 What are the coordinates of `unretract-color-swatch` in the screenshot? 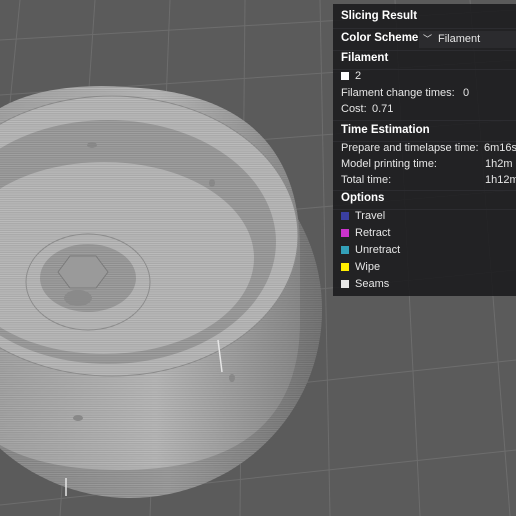 It's located at (345, 250).